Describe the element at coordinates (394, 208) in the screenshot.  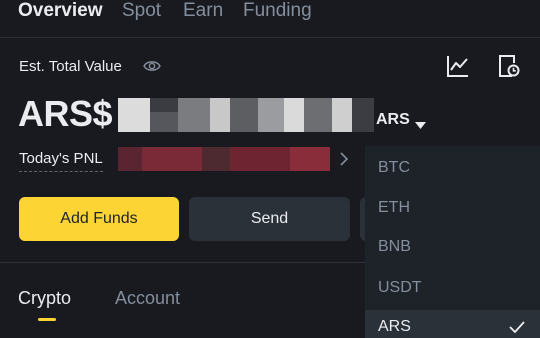
I see `currency-option-eth: ETH` at that location.